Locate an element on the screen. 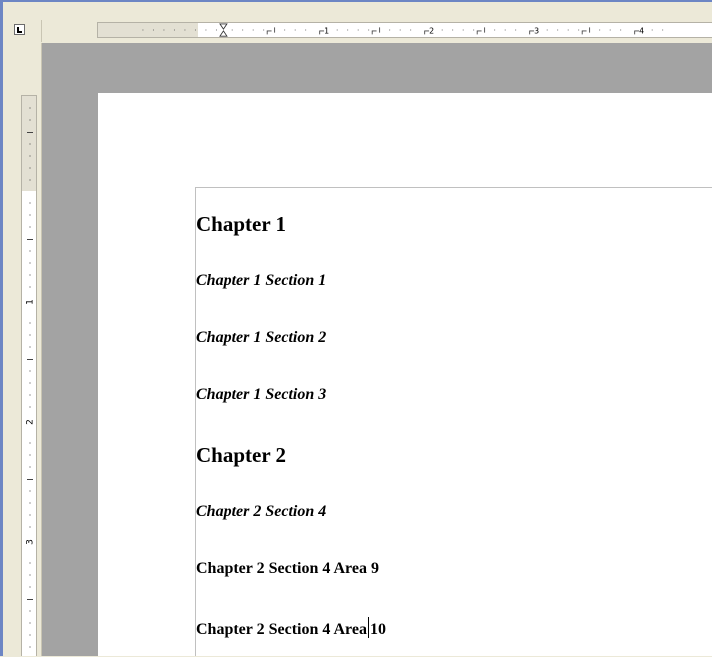  window-frame-left is located at coordinates (1, 328).